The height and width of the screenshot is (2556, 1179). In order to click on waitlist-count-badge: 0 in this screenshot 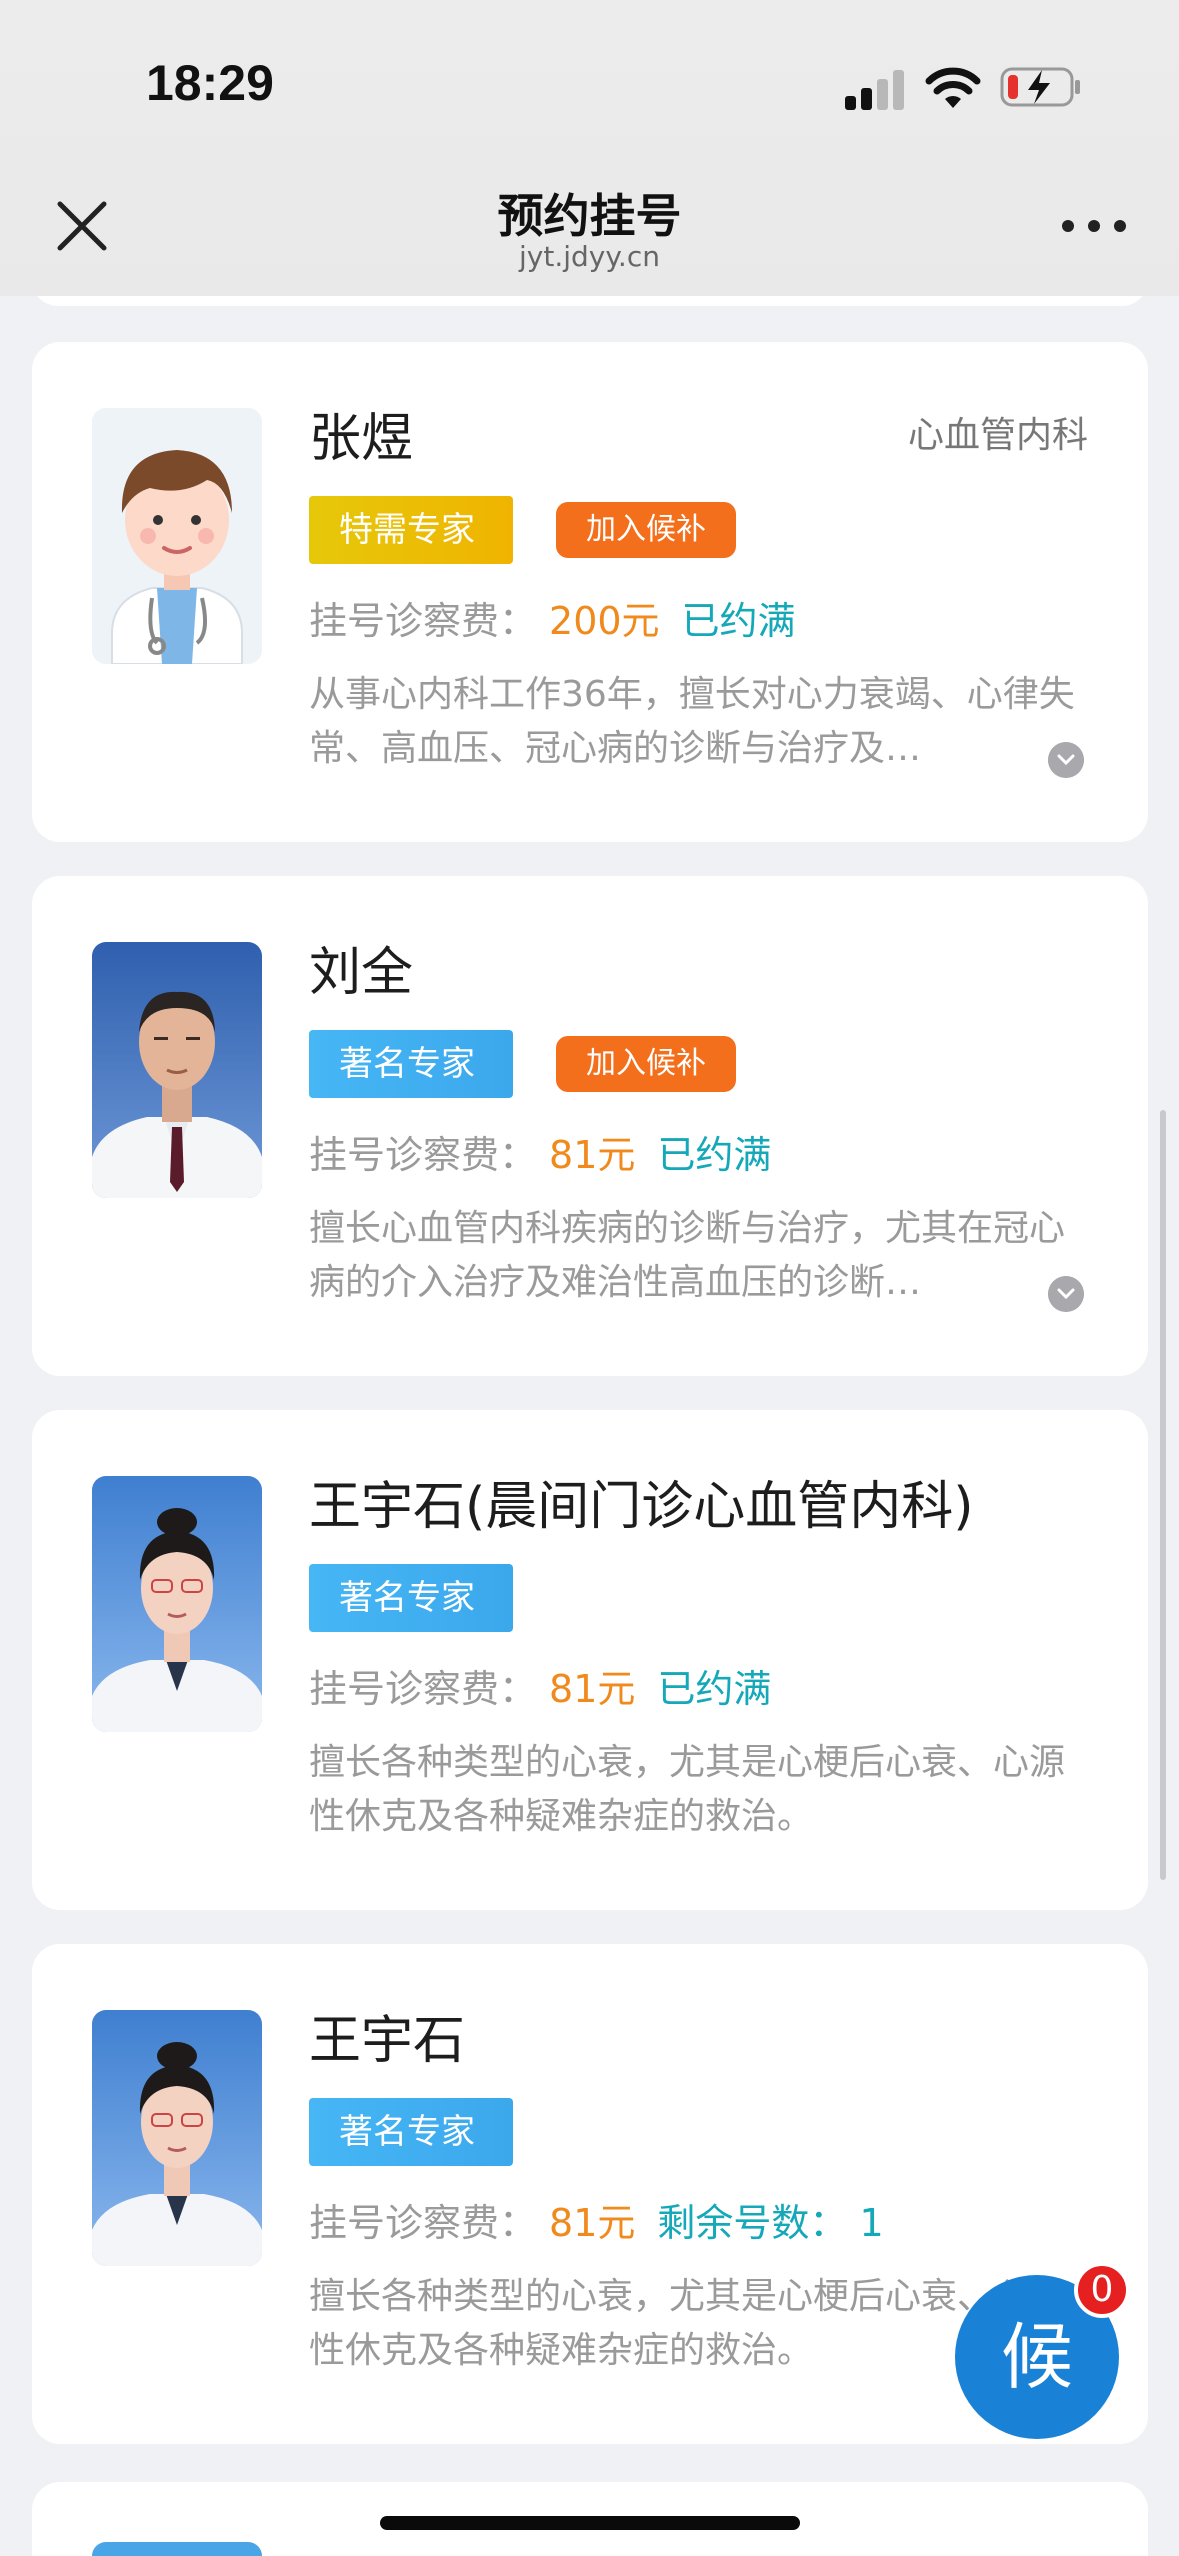, I will do `click(1102, 2290)`.